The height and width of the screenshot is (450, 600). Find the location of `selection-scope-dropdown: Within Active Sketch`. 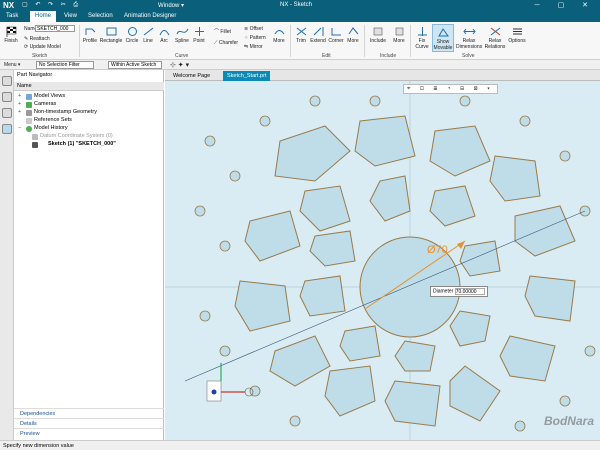

selection-scope-dropdown: Within Active Sketch is located at coordinates (135, 65).